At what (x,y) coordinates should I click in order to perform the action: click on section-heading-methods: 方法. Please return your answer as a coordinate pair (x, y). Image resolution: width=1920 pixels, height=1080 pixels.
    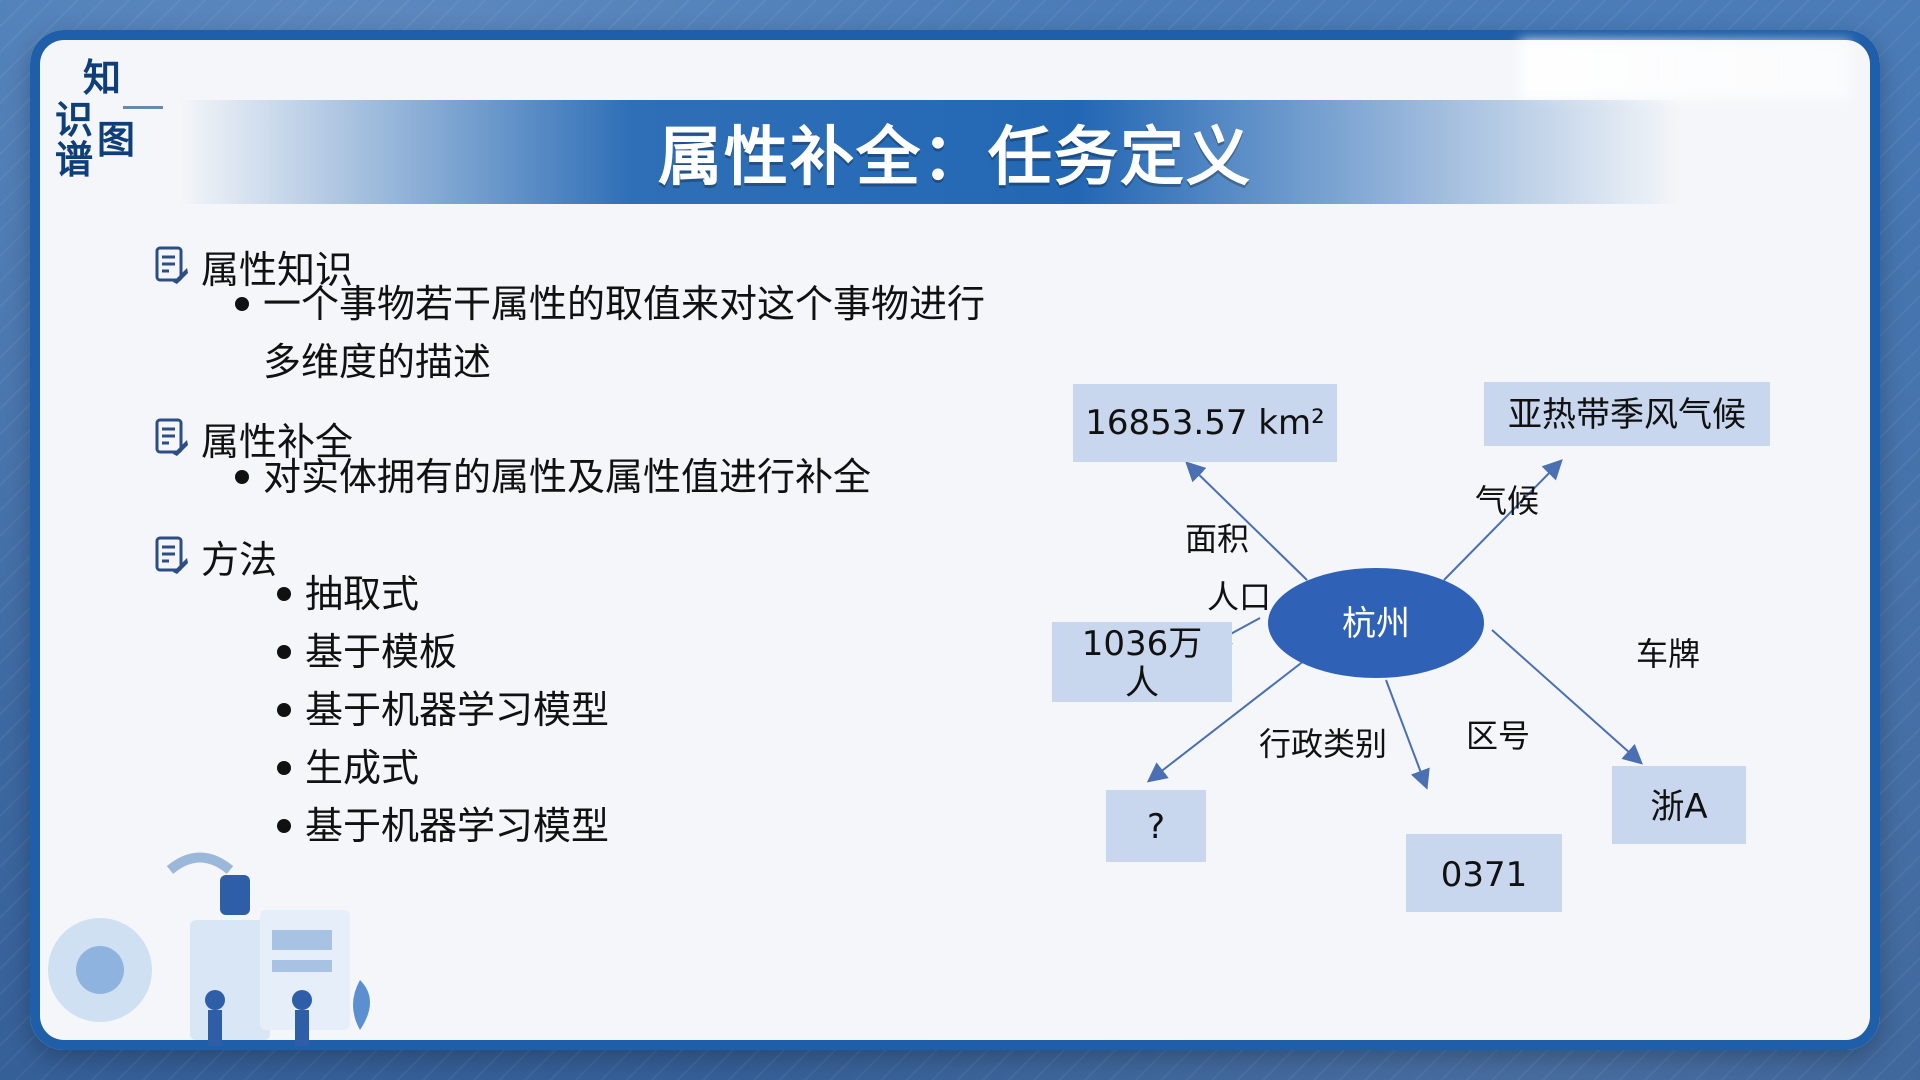
    Looking at the image, I should click on (216, 556).